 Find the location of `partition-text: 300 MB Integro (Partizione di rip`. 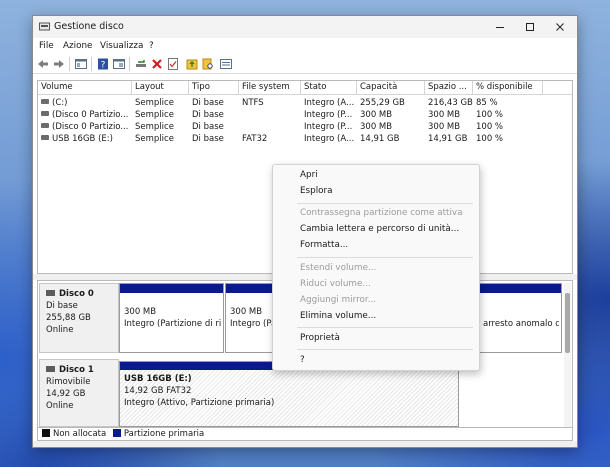

partition-text: 300 MB Integro (Partizione di rip is located at coordinates (172, 318).